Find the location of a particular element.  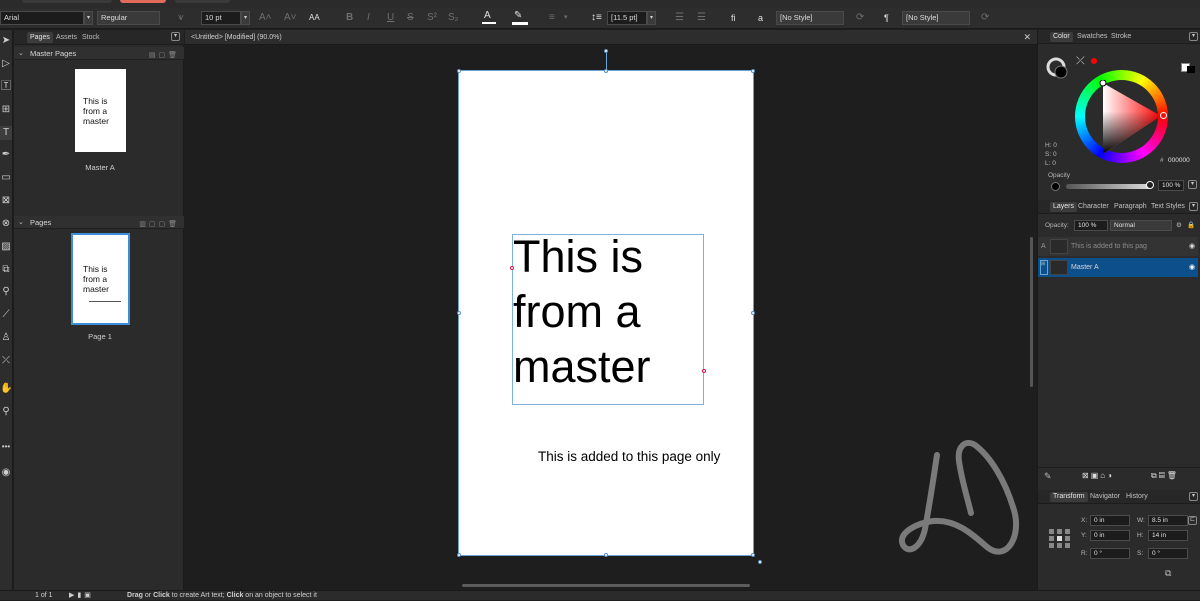

leading-dropdown-icon: ▾ is located at coordinates (651, 18).